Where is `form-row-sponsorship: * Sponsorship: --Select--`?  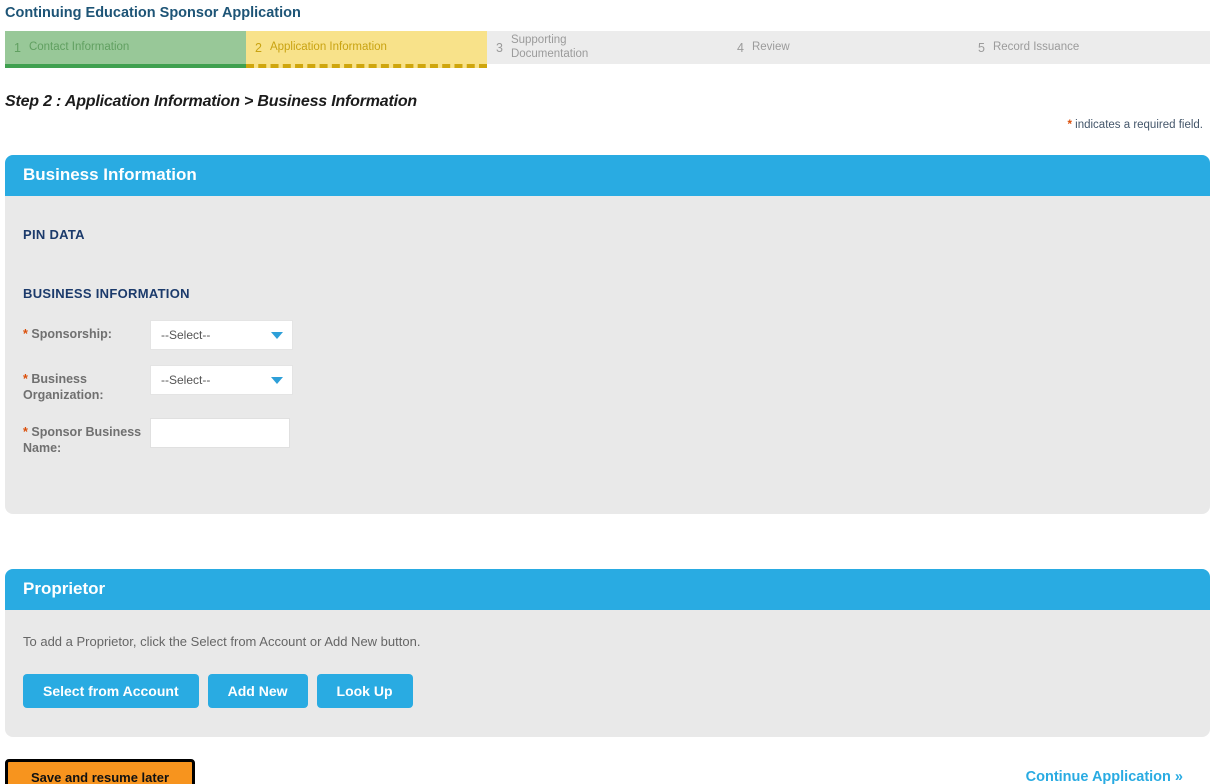 form-row-sponsorship: * Sponsorship: --Select-- is located at coordinates (607, 335).